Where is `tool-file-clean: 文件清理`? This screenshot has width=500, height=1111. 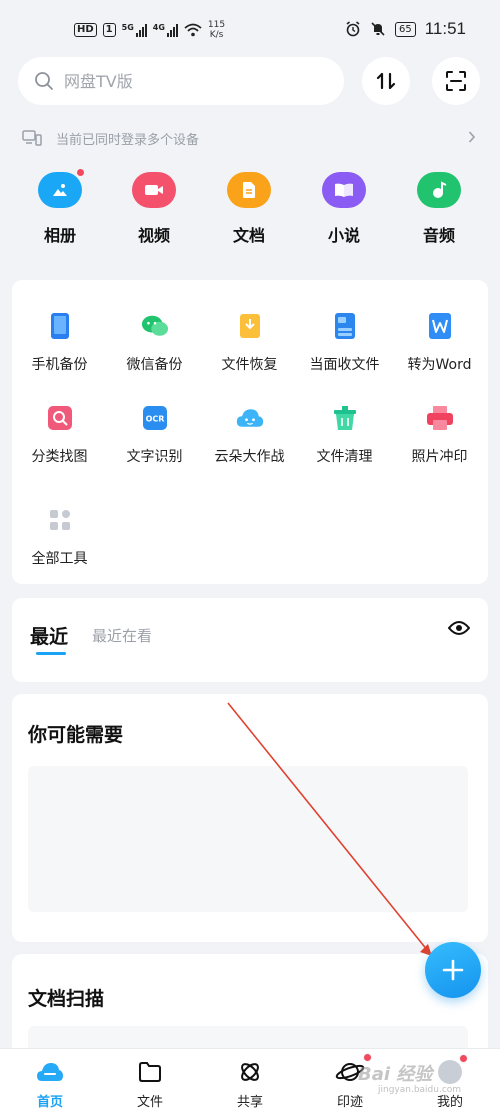 tool-file-clean: 文件清理 is located at coordinates (344, 435).